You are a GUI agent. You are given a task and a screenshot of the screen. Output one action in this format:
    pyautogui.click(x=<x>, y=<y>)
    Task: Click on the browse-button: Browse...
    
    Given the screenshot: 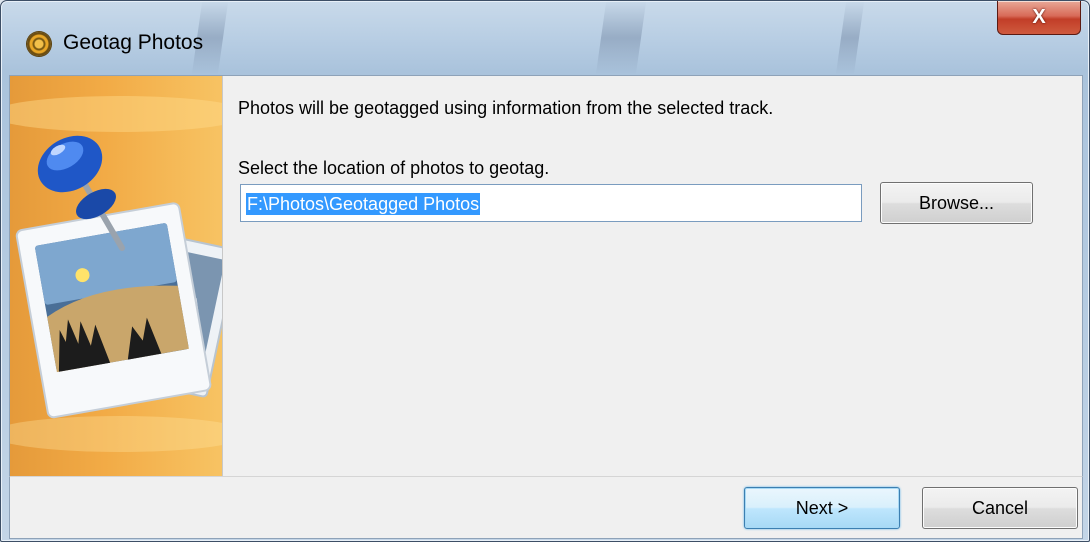 What is the action you would take?
    pyautogui.click(x=956, y=203)
    